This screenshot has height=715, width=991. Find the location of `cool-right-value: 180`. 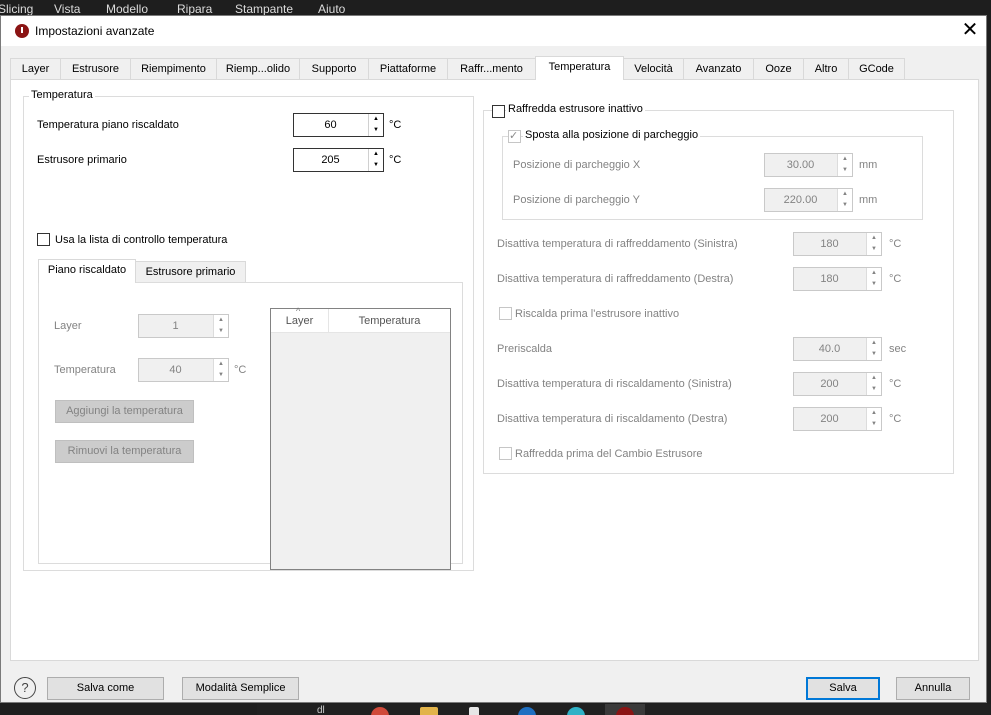

cool-right-value: 180 is located at coordinates (829, 279).